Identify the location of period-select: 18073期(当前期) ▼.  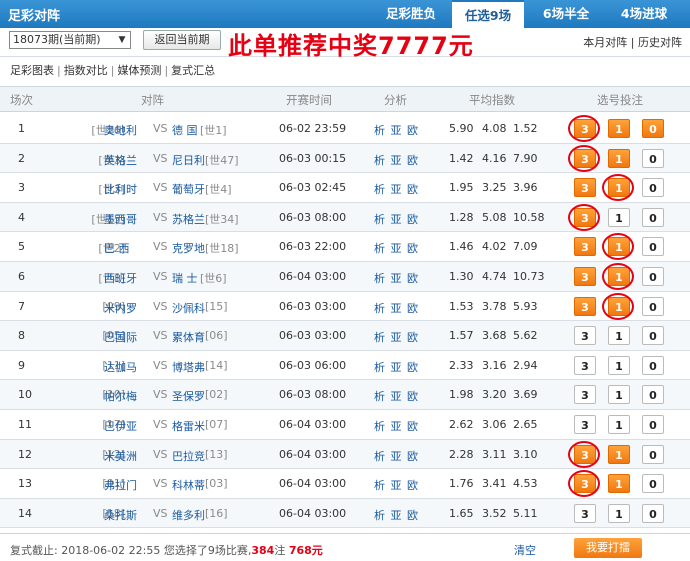
(70, 40).